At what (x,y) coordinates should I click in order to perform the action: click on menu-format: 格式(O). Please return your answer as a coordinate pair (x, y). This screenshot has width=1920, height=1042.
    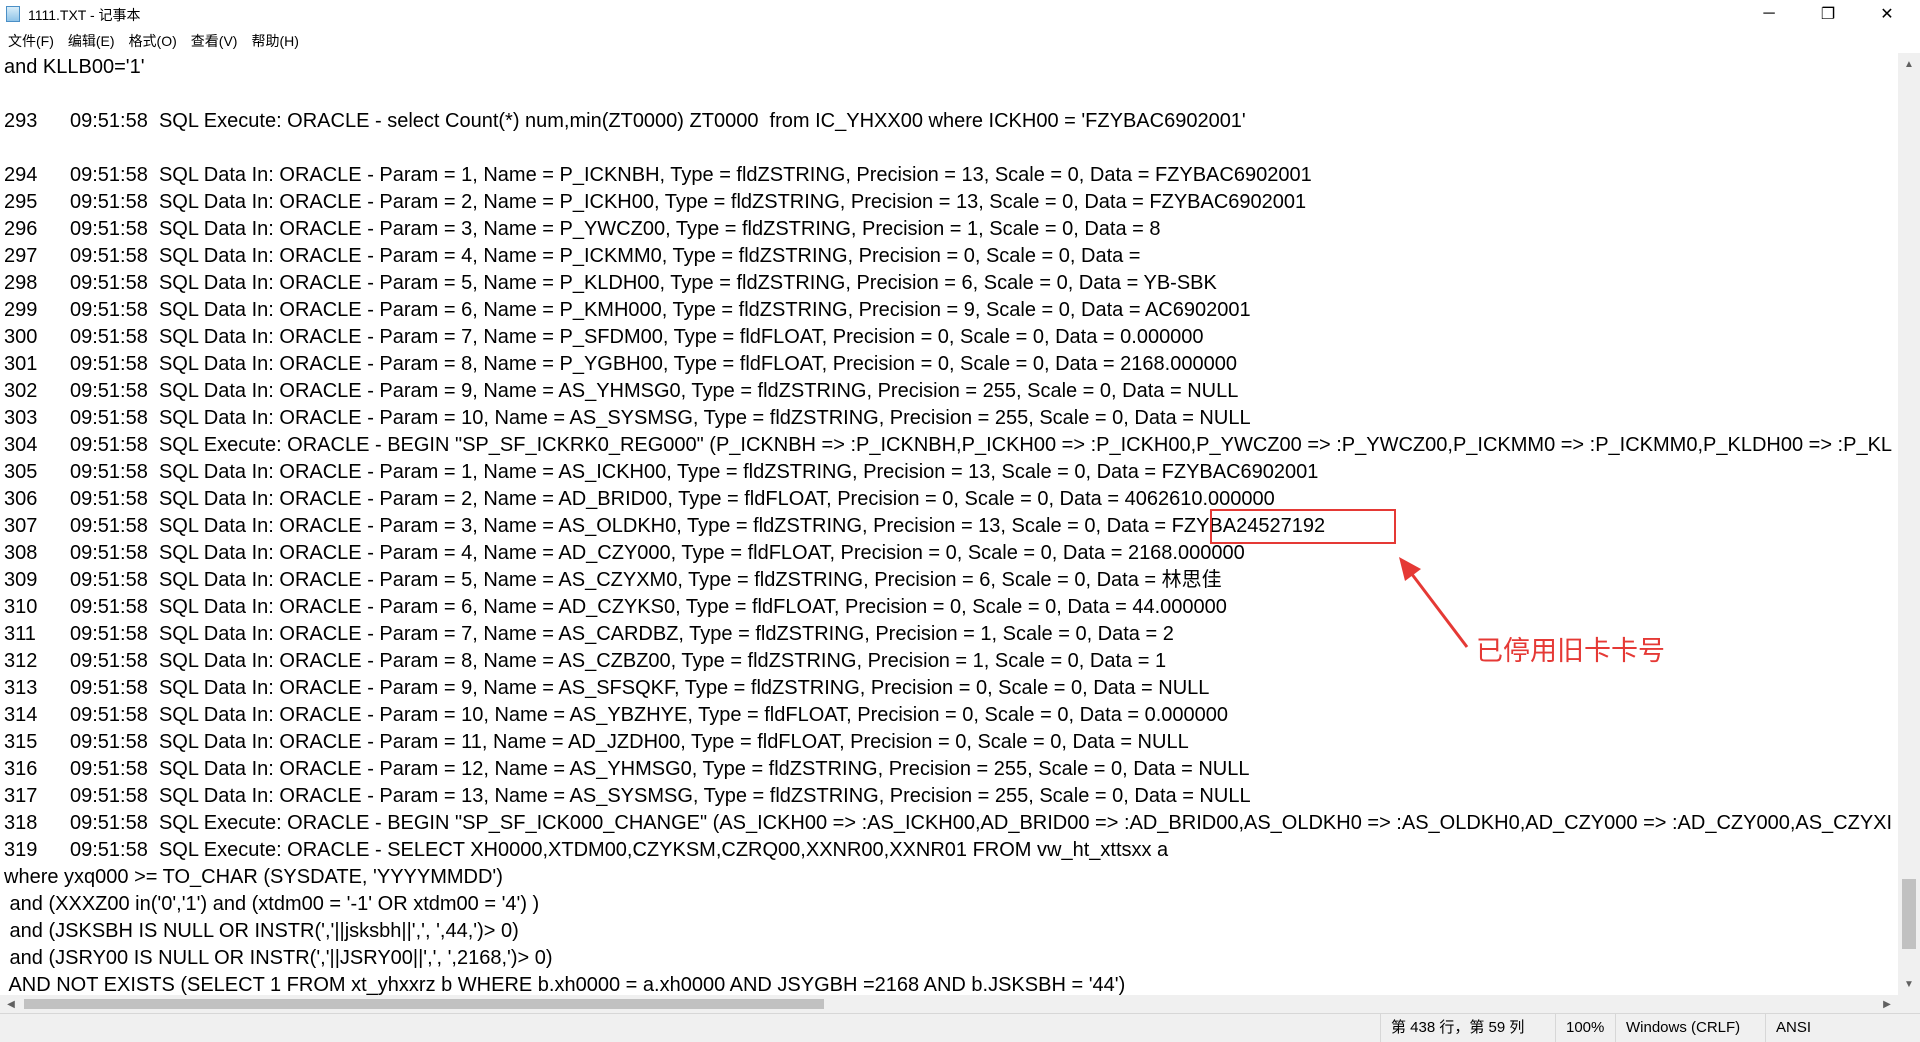
    Looking at the image, I should click on (153, 41).